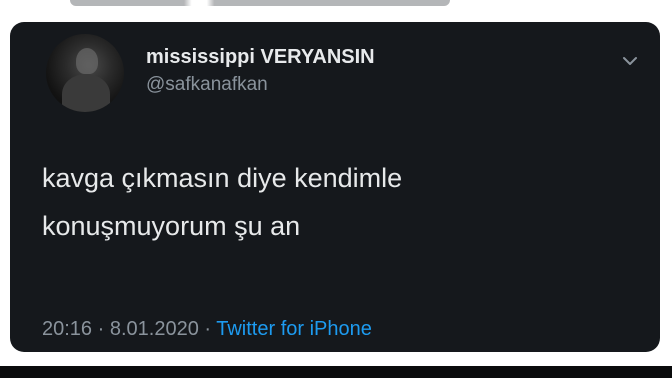  What do you see at coordinates (294, 329) in the screenshot?
I see `tweet-source-link: Twitter for iPhone` at bounding box center [294, 329].